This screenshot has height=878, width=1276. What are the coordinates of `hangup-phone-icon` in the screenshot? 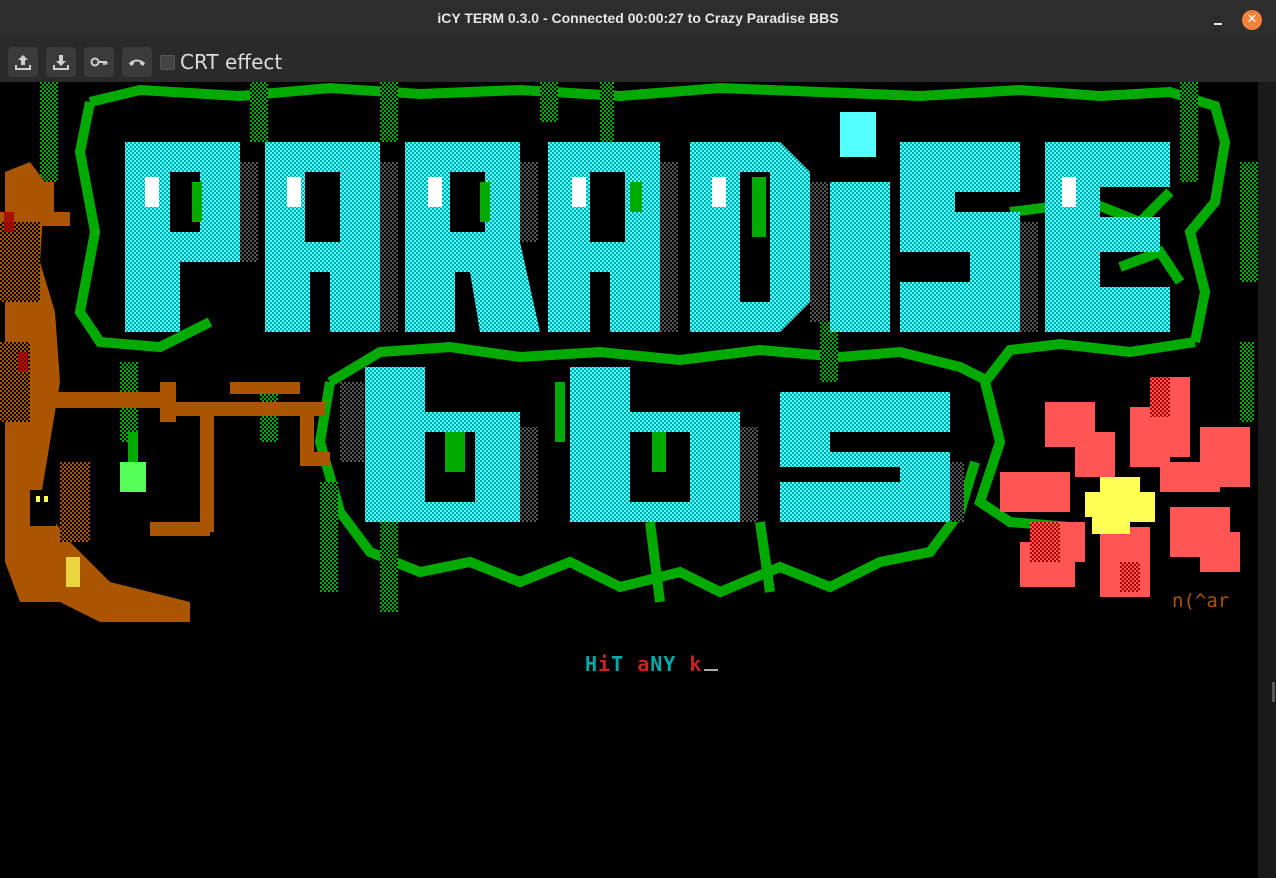 It's located at (137, 62).